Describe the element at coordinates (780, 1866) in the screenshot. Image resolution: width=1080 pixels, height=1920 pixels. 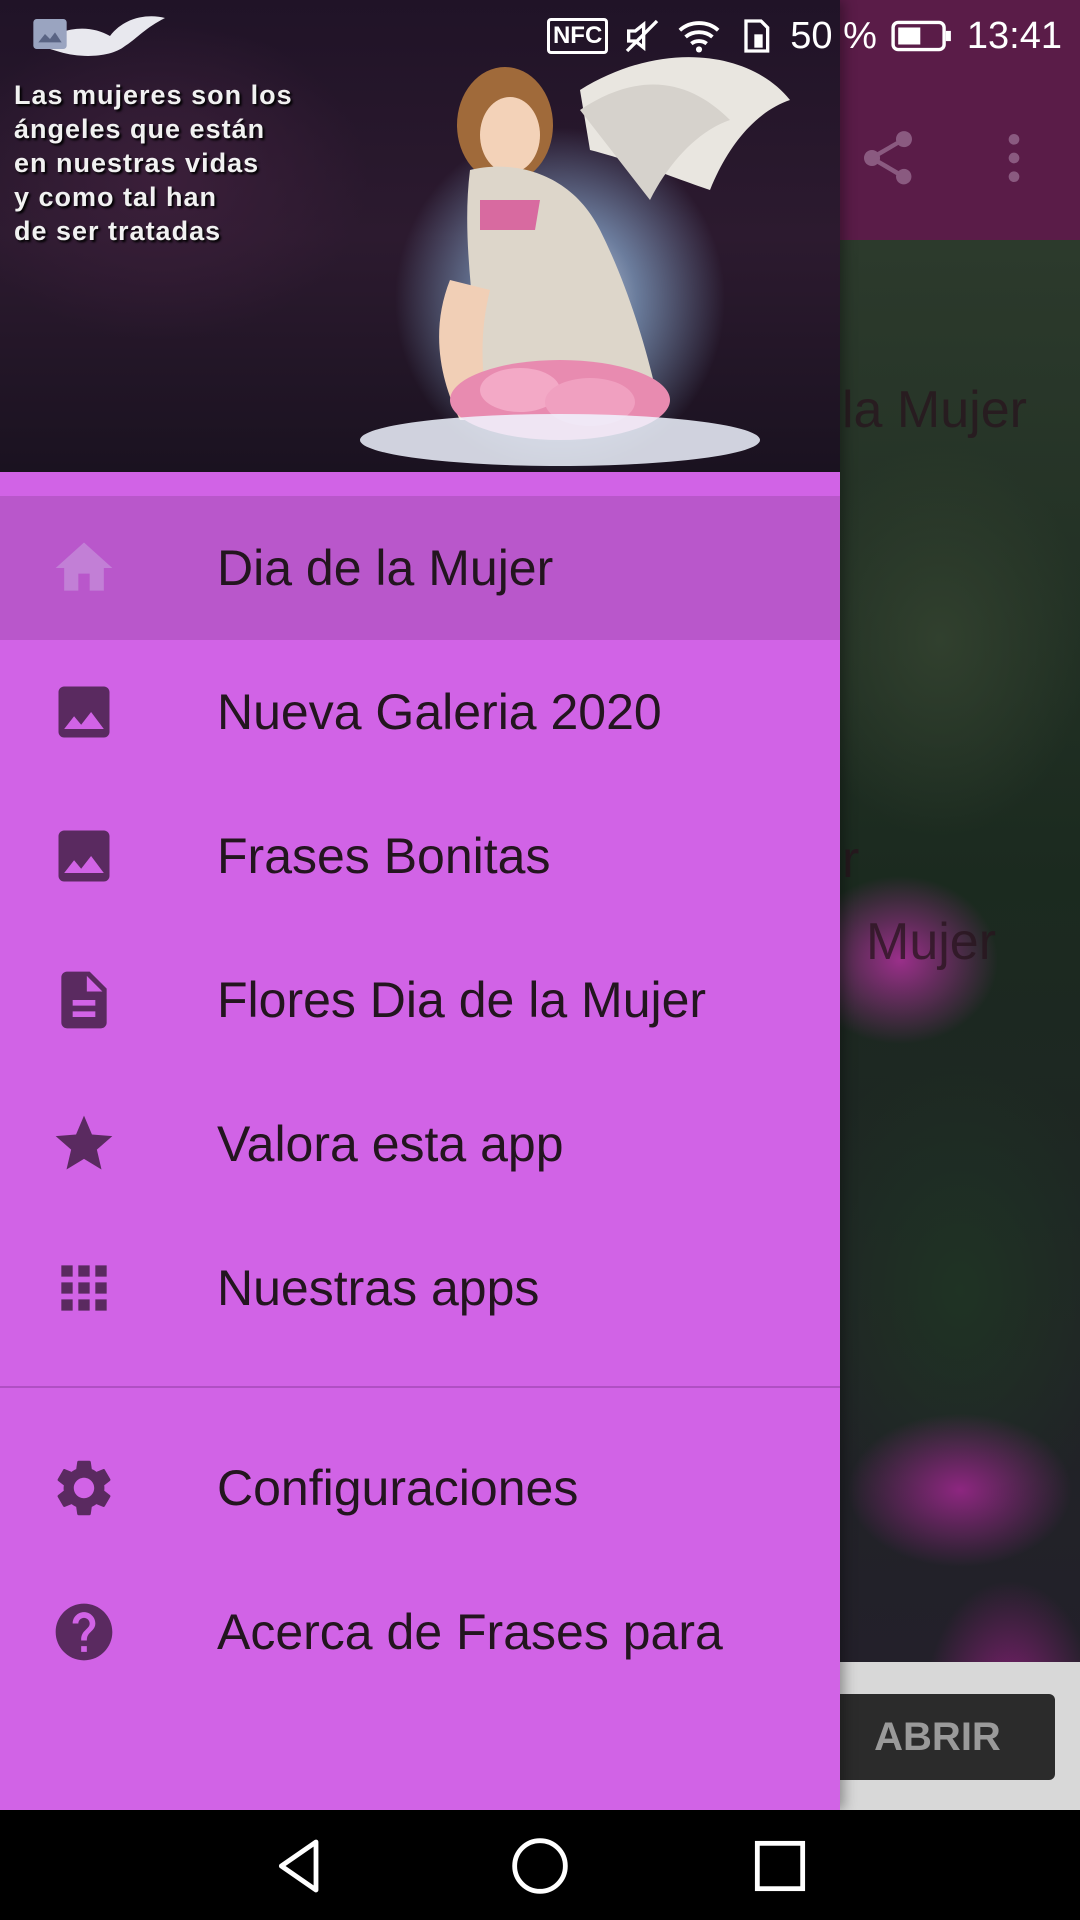
I see `recent-apps-icon` at that location.